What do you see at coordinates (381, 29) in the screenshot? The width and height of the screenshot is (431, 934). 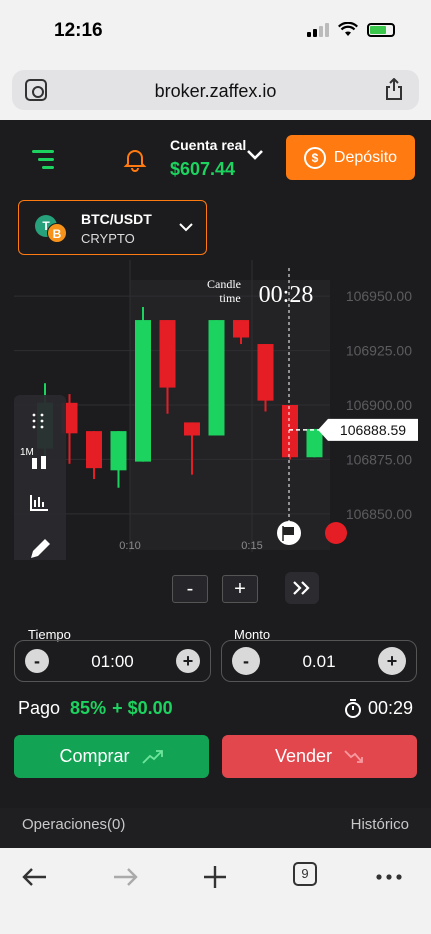 I see `battery-icon` at bounding box center [381, 29].